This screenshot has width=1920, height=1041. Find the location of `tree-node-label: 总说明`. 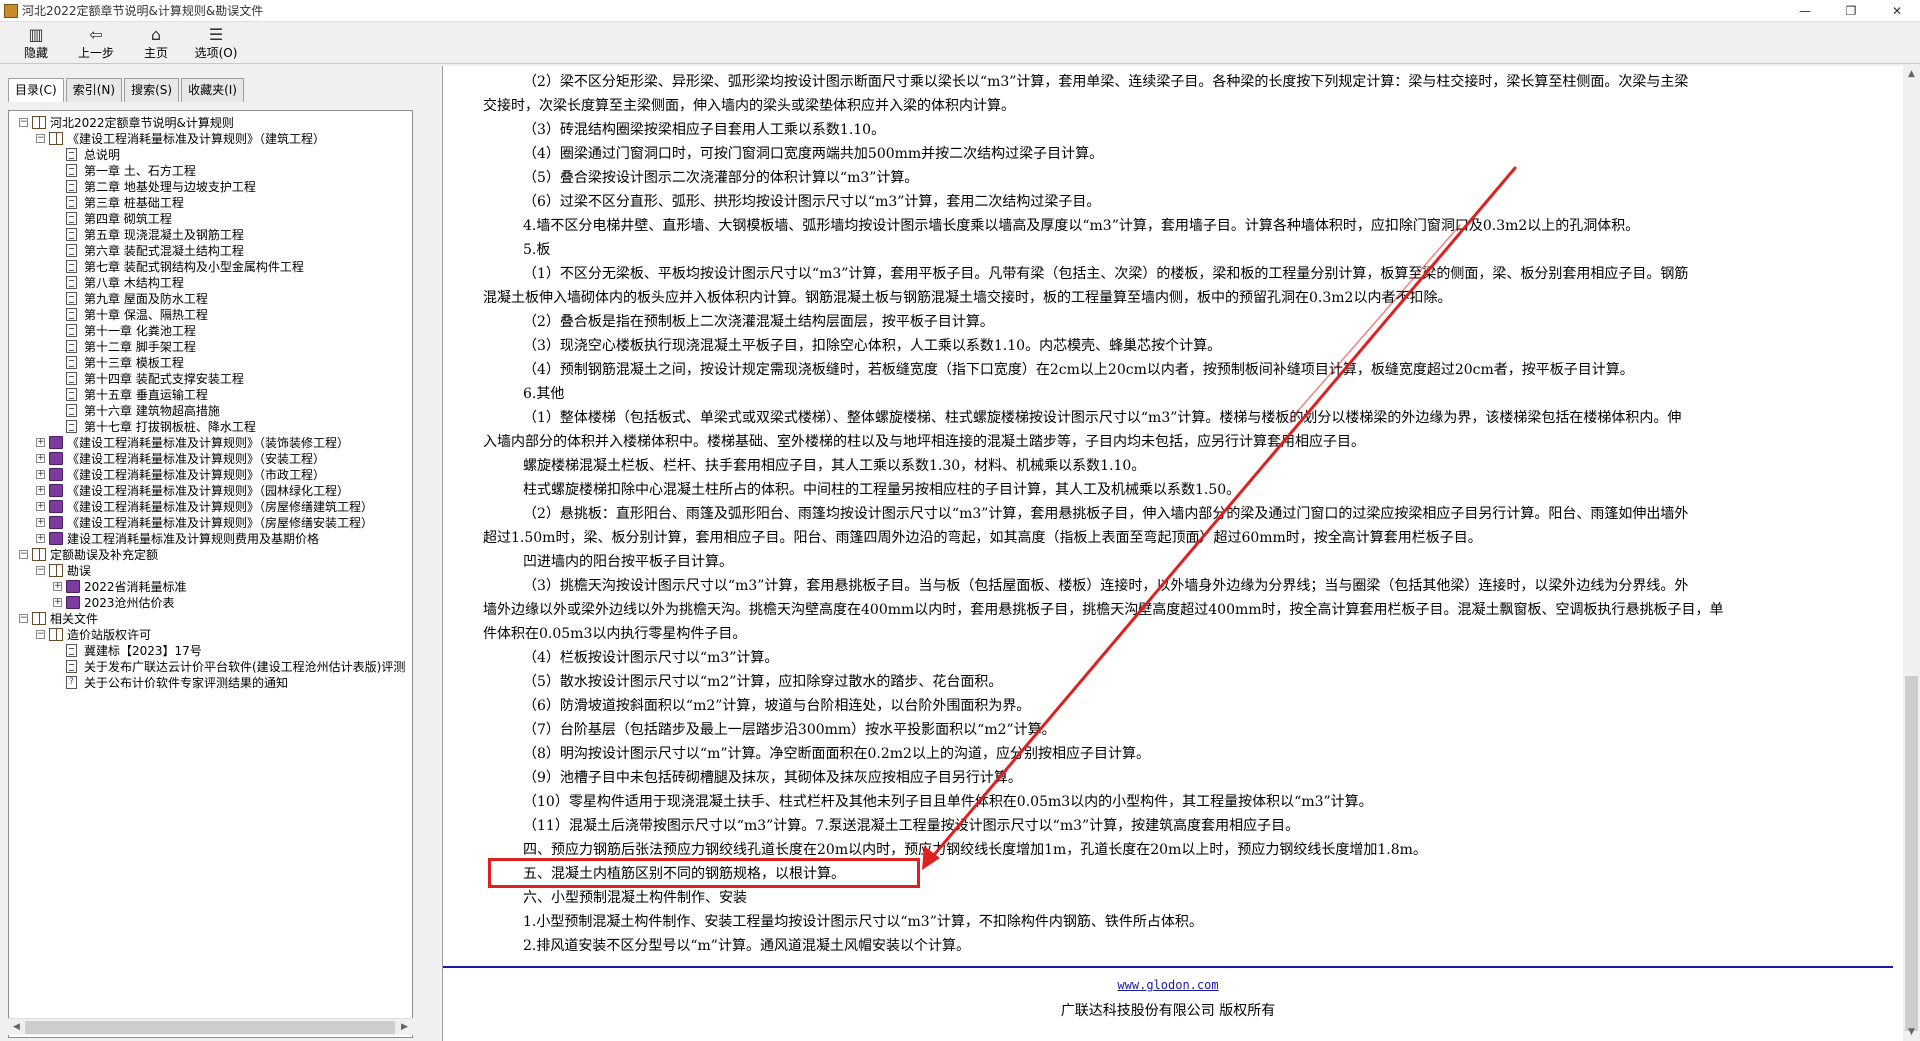

tree-node-label: 总说明 is located at coordinates (102, 155).